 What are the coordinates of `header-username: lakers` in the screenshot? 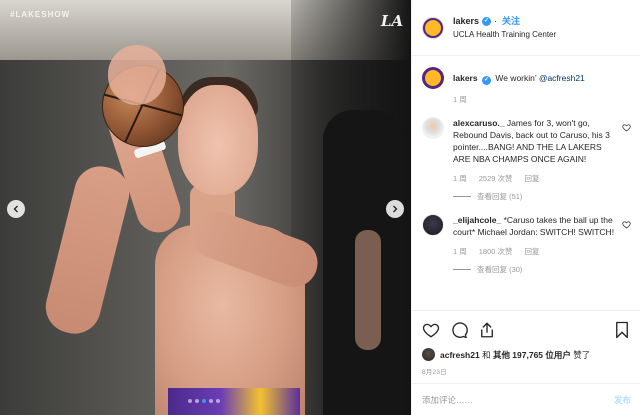 It's located at (466, 21).